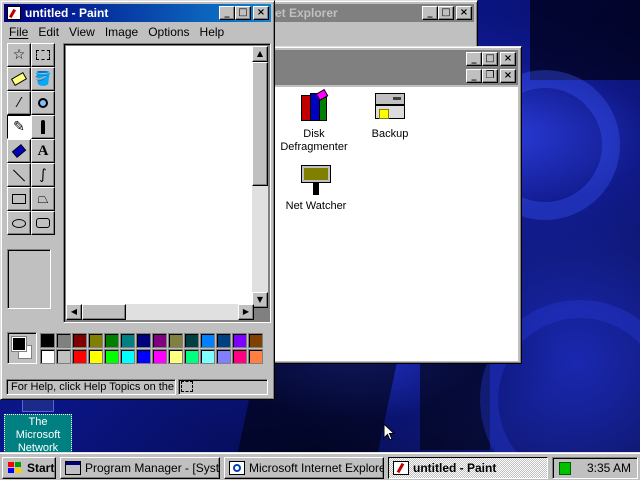 The image size is (640, 480). I want to click on vertical-scrollbar: ▲ ▼, so click(260, 177).